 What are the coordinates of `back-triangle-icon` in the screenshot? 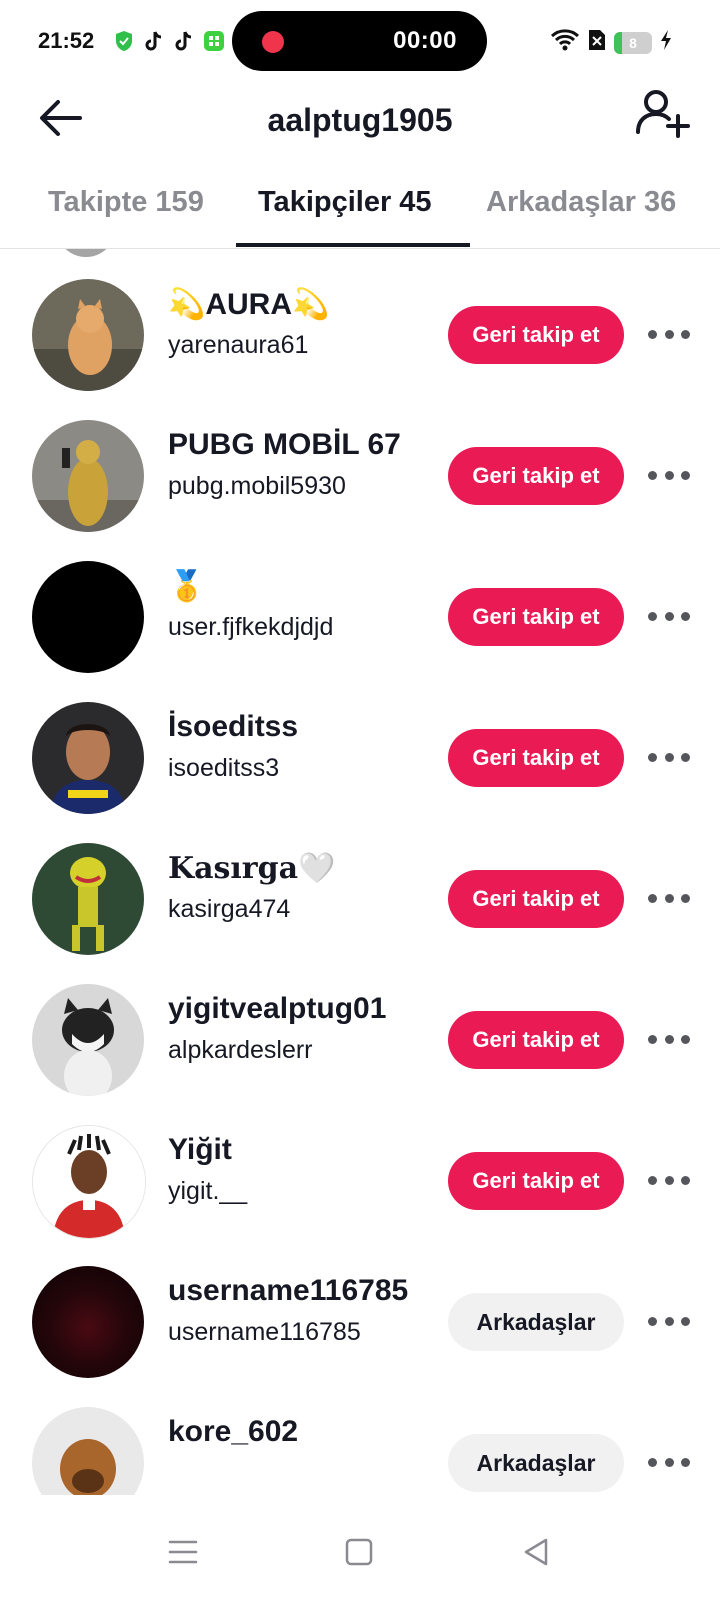 It's located at (537, 1552).